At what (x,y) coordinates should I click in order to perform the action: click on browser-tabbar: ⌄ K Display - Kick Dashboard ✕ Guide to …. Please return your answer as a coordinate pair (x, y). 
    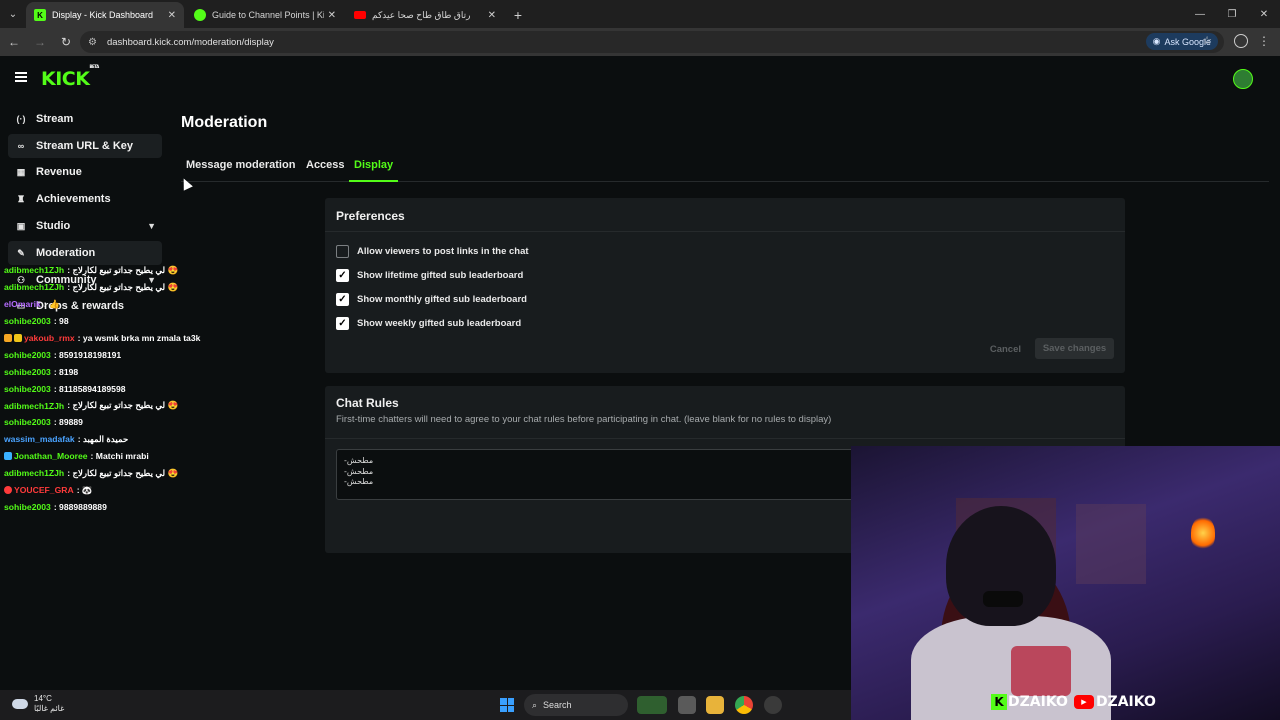
    Looking at the image, I should click on (640, 14).